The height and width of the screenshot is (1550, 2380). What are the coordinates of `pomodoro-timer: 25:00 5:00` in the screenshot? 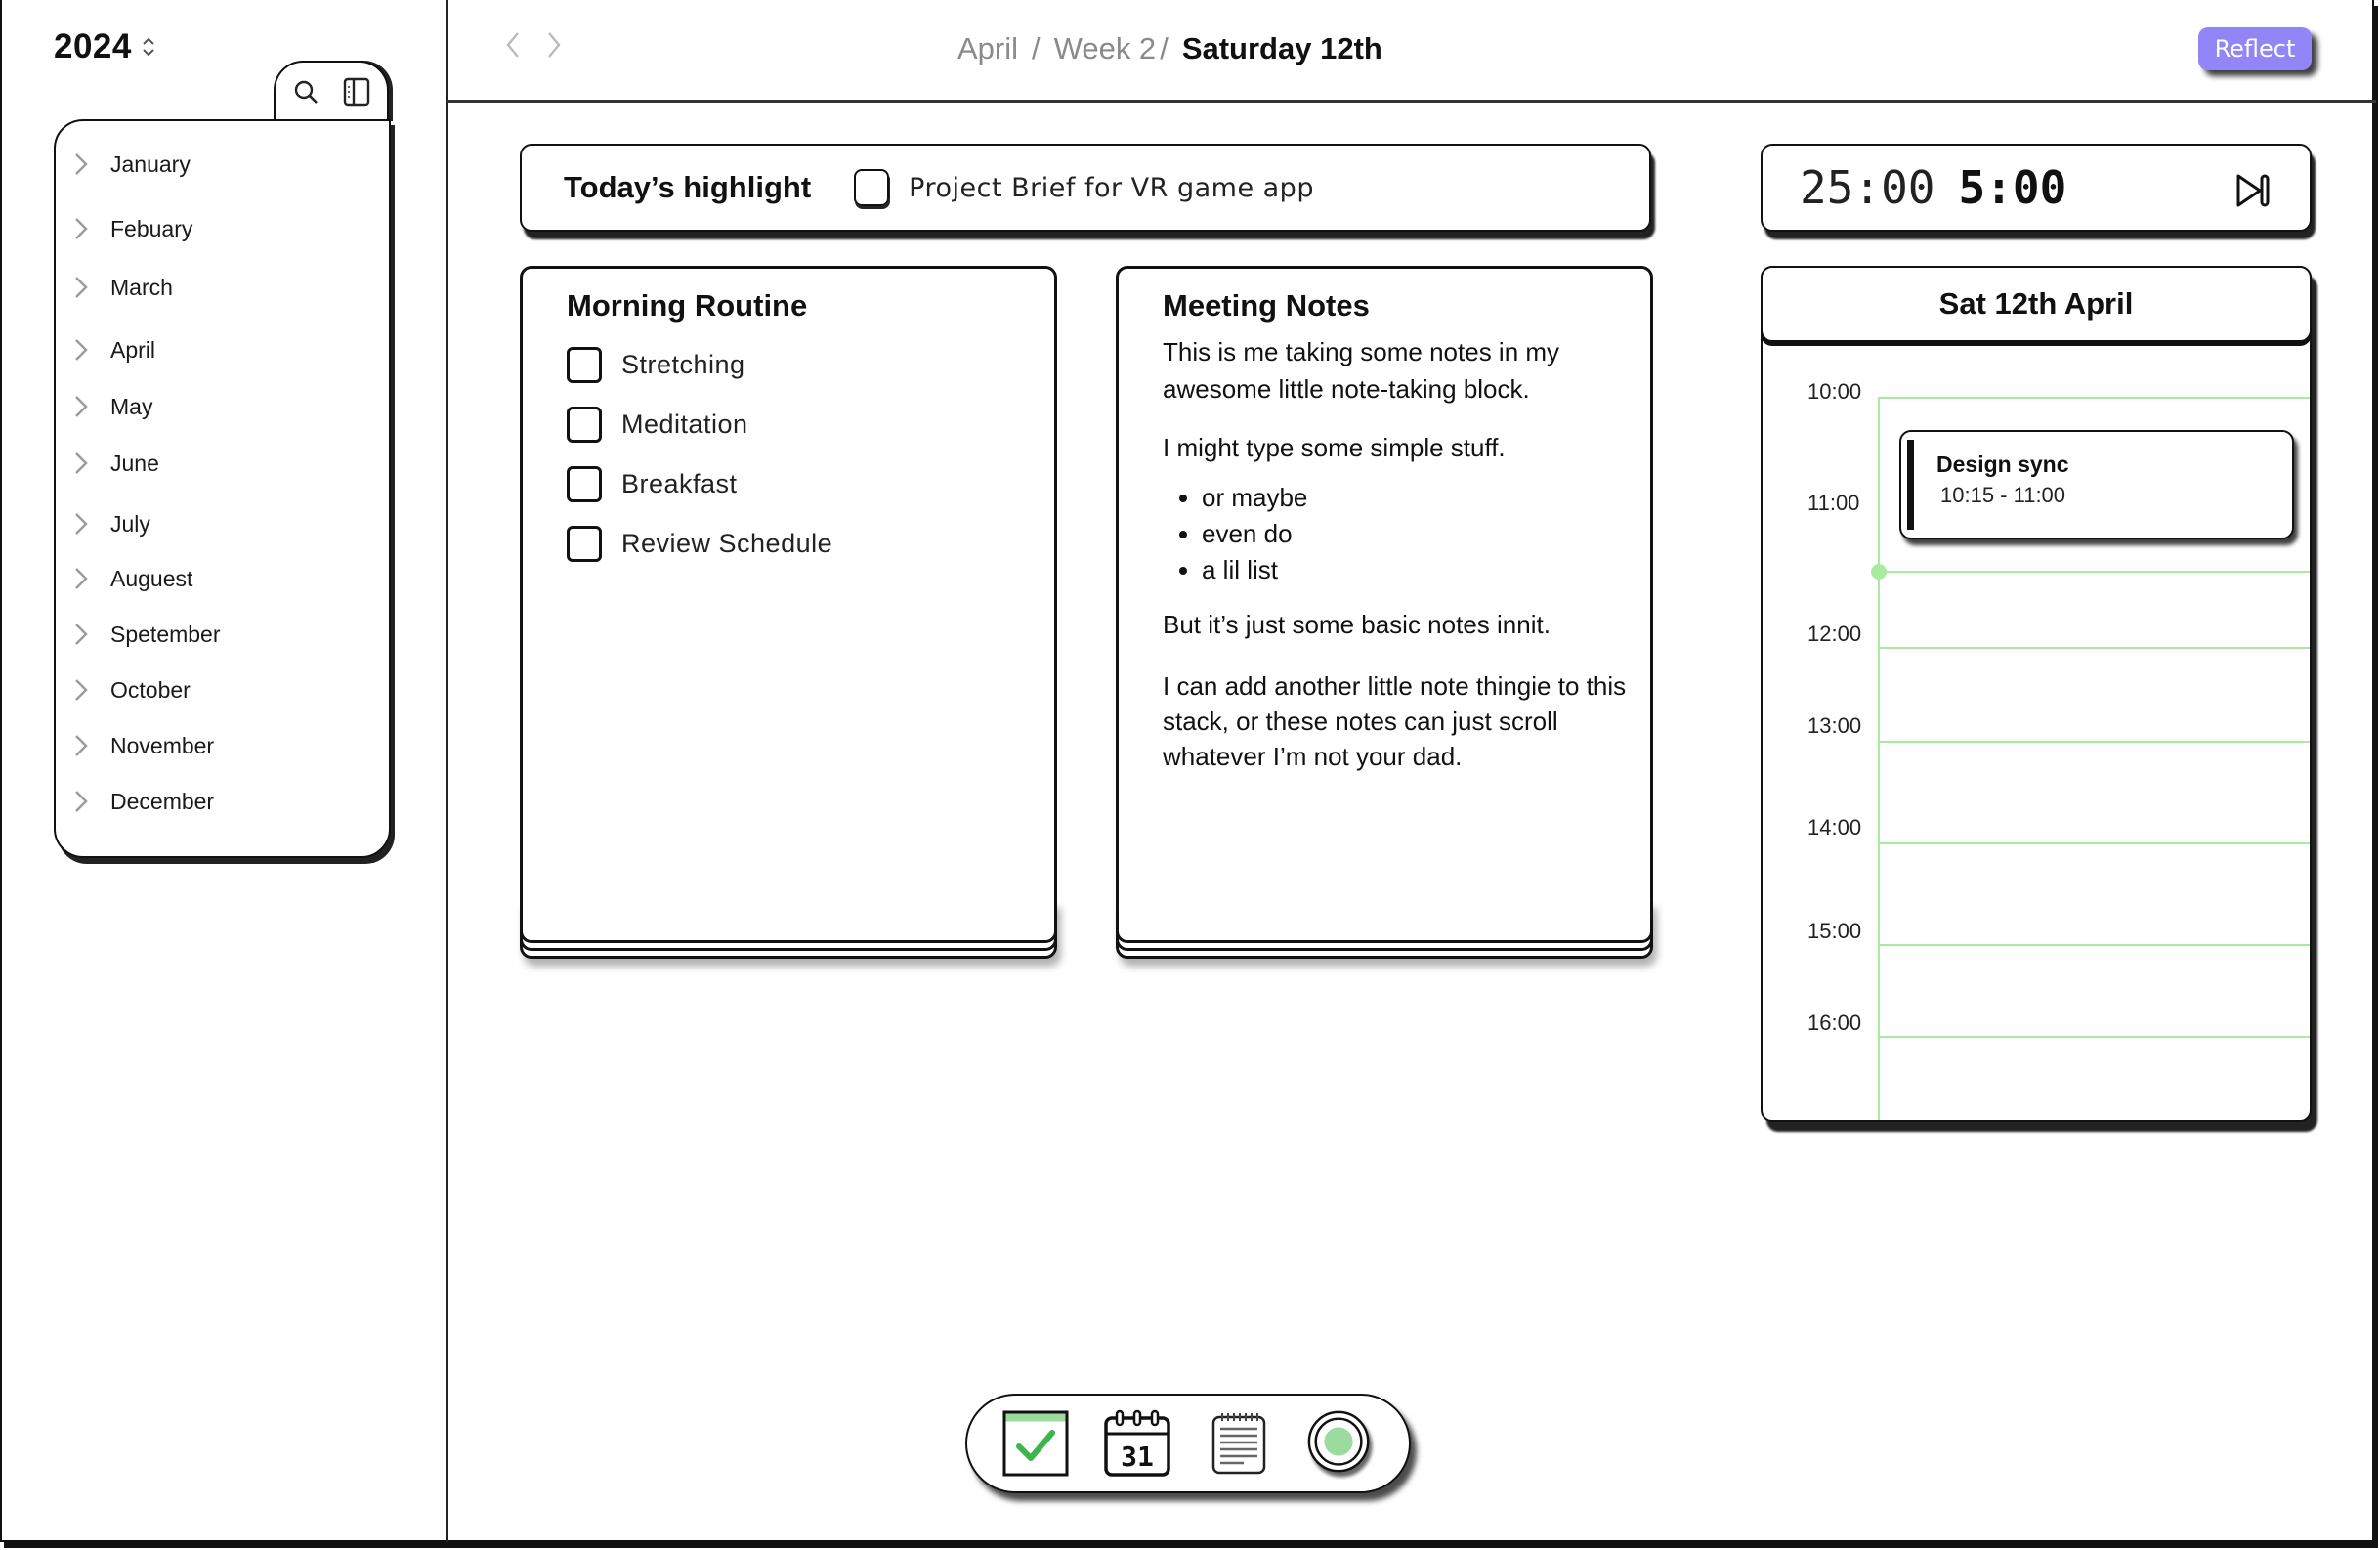 It's located at (2036, 188).